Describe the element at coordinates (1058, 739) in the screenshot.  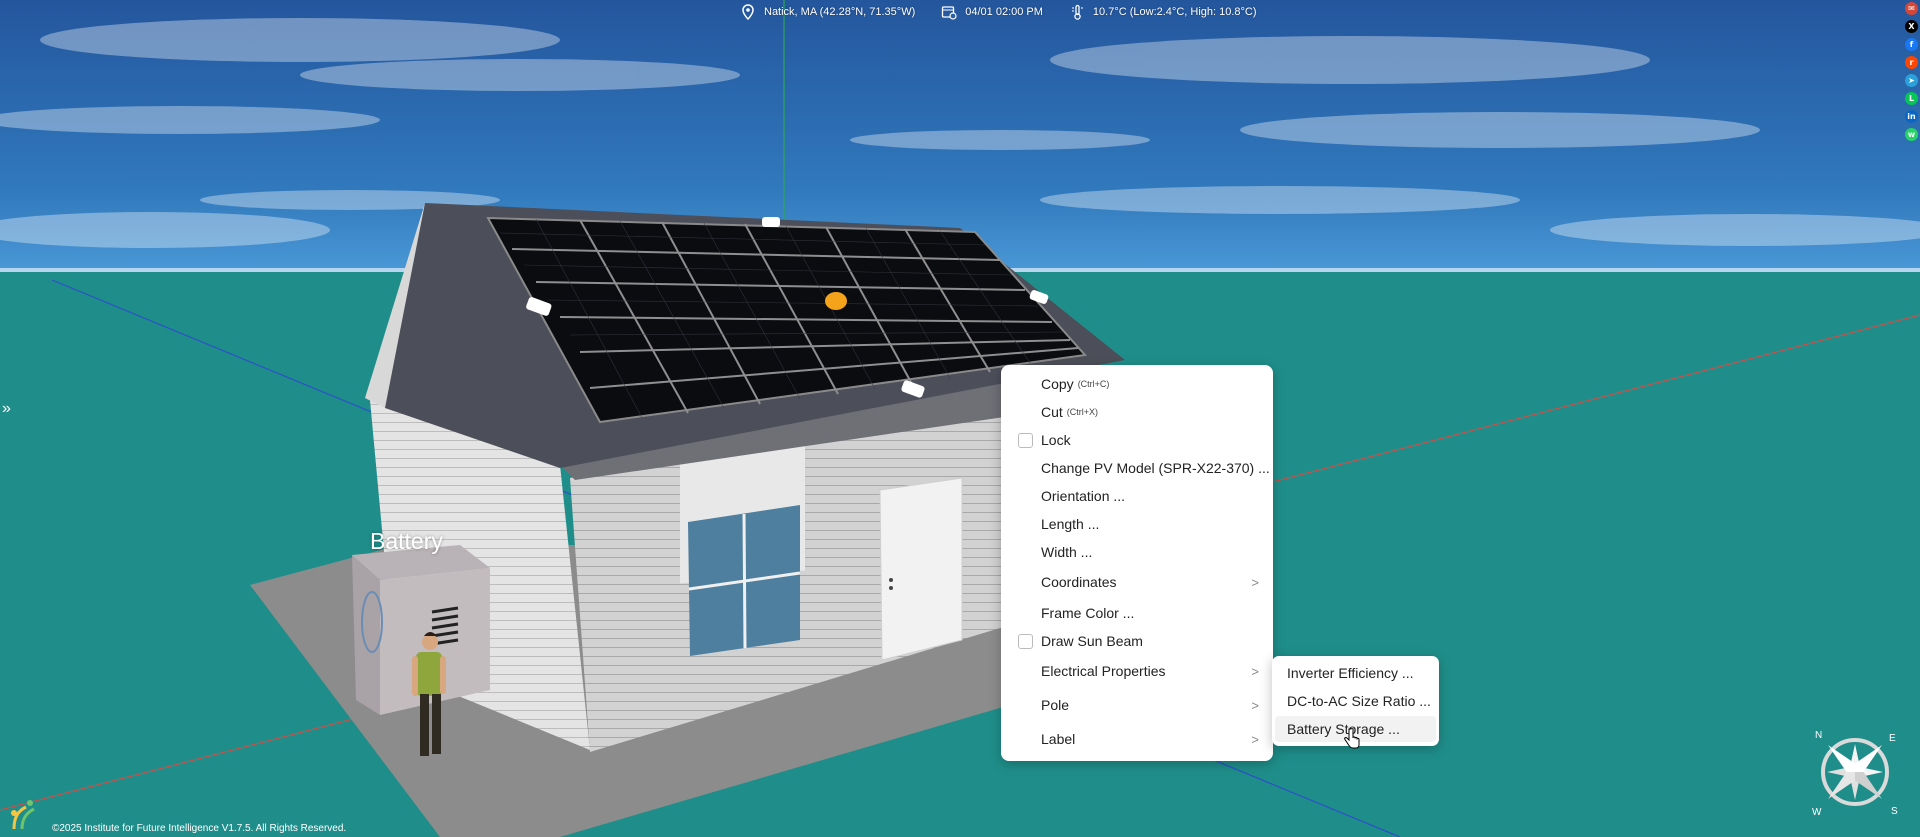
I see `menu-label-label: Label` at that location.